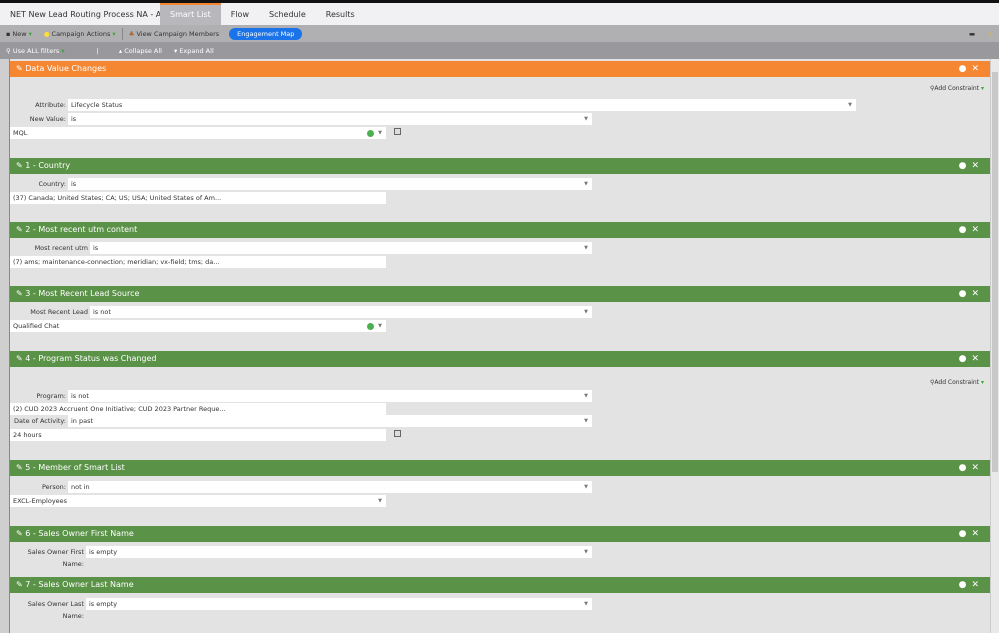 The width and height of the screenshot is (999, 633). I want to click on filter-title: Data Value Changes, so click(66, 68).